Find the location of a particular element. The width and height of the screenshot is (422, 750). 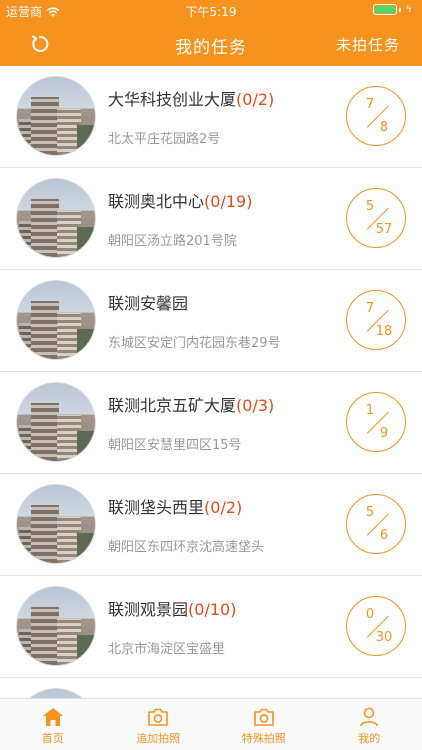

ratio-numerator: 0 is located at coordinates (370, 614).